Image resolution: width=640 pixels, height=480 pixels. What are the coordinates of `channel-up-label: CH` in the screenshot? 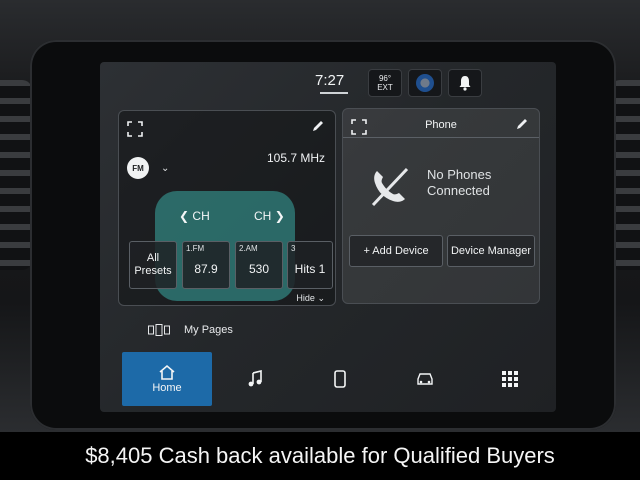 It's located at (263, 216).